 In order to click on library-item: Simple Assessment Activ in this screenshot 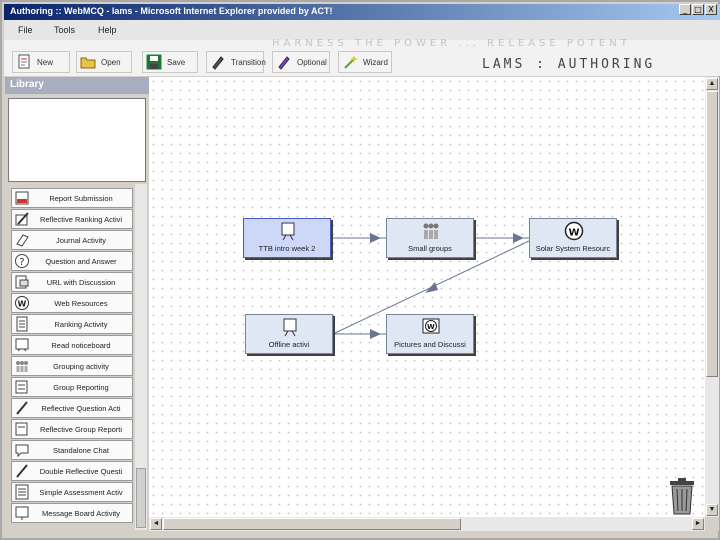, I will do `click(72, 492)`.